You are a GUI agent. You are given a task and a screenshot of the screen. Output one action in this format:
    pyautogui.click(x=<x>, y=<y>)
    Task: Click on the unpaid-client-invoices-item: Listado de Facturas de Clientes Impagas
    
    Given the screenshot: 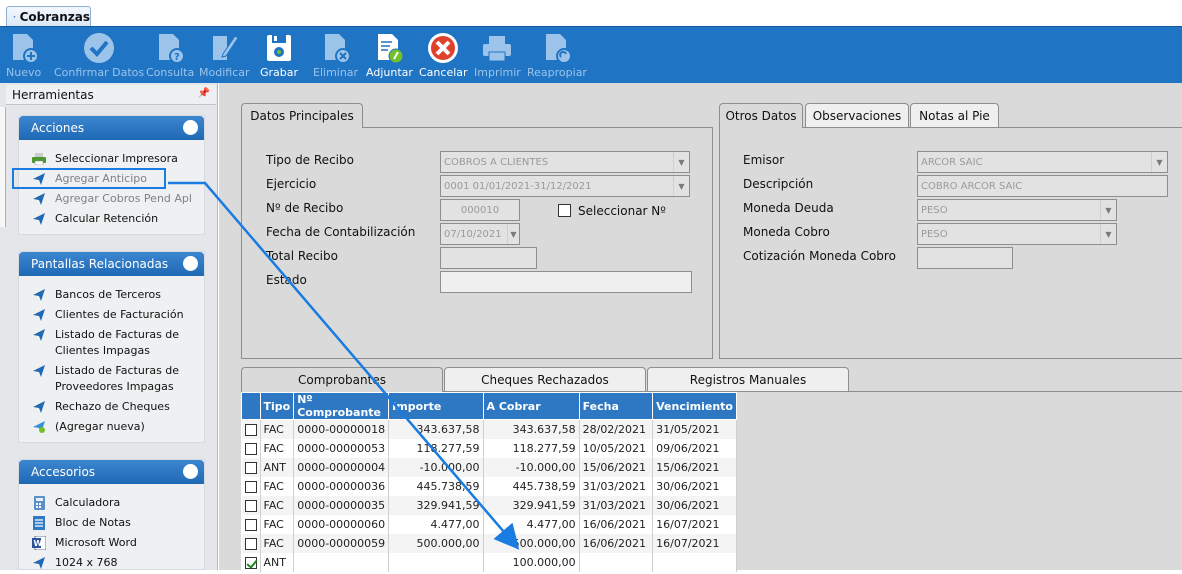 What is the action you would take?
    pyautogui.click(x=111, y=344)
    